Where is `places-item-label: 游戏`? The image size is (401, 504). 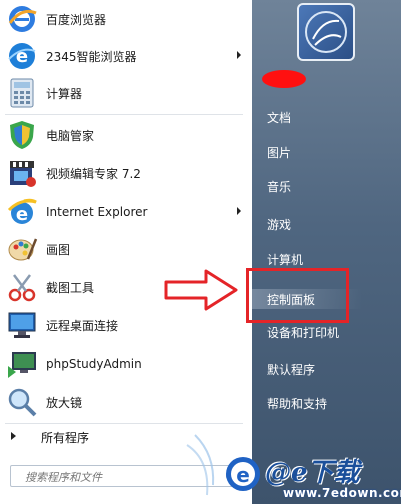
places-item-label: 游戏 is located at coordinates (279, 225).